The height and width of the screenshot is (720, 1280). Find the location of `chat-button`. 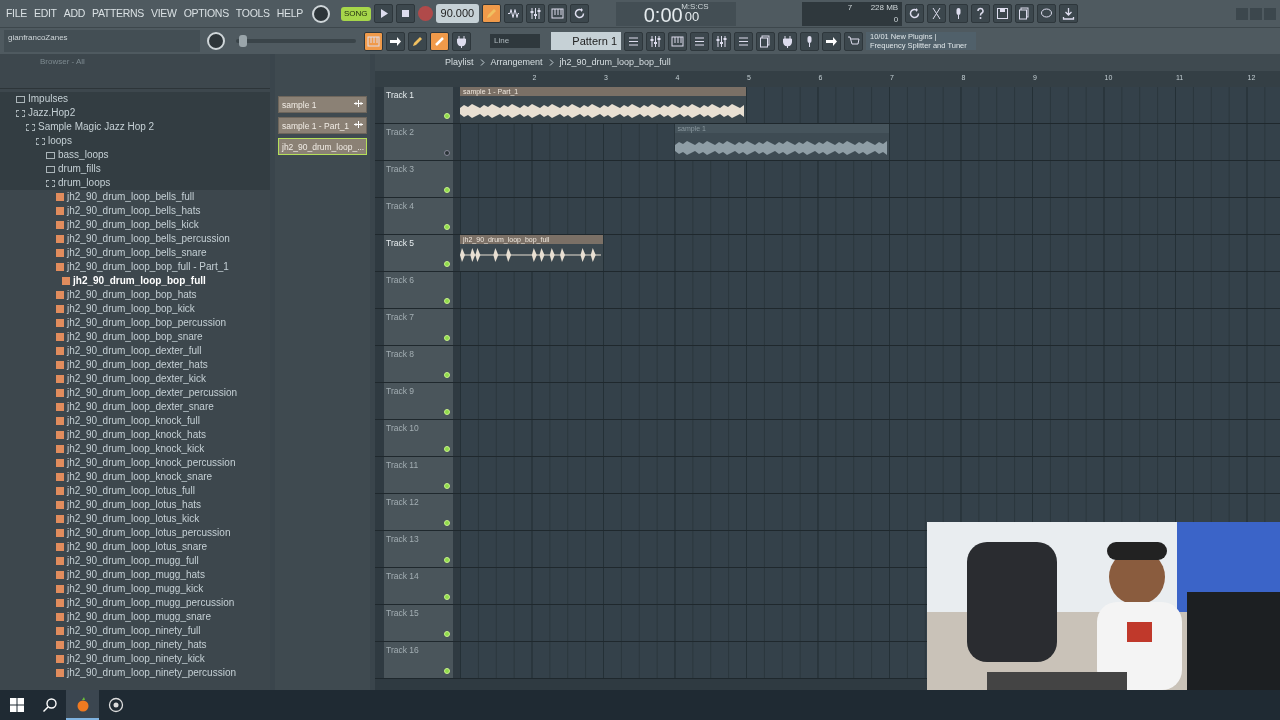

chat-button is located at coordinates (1047, 13).